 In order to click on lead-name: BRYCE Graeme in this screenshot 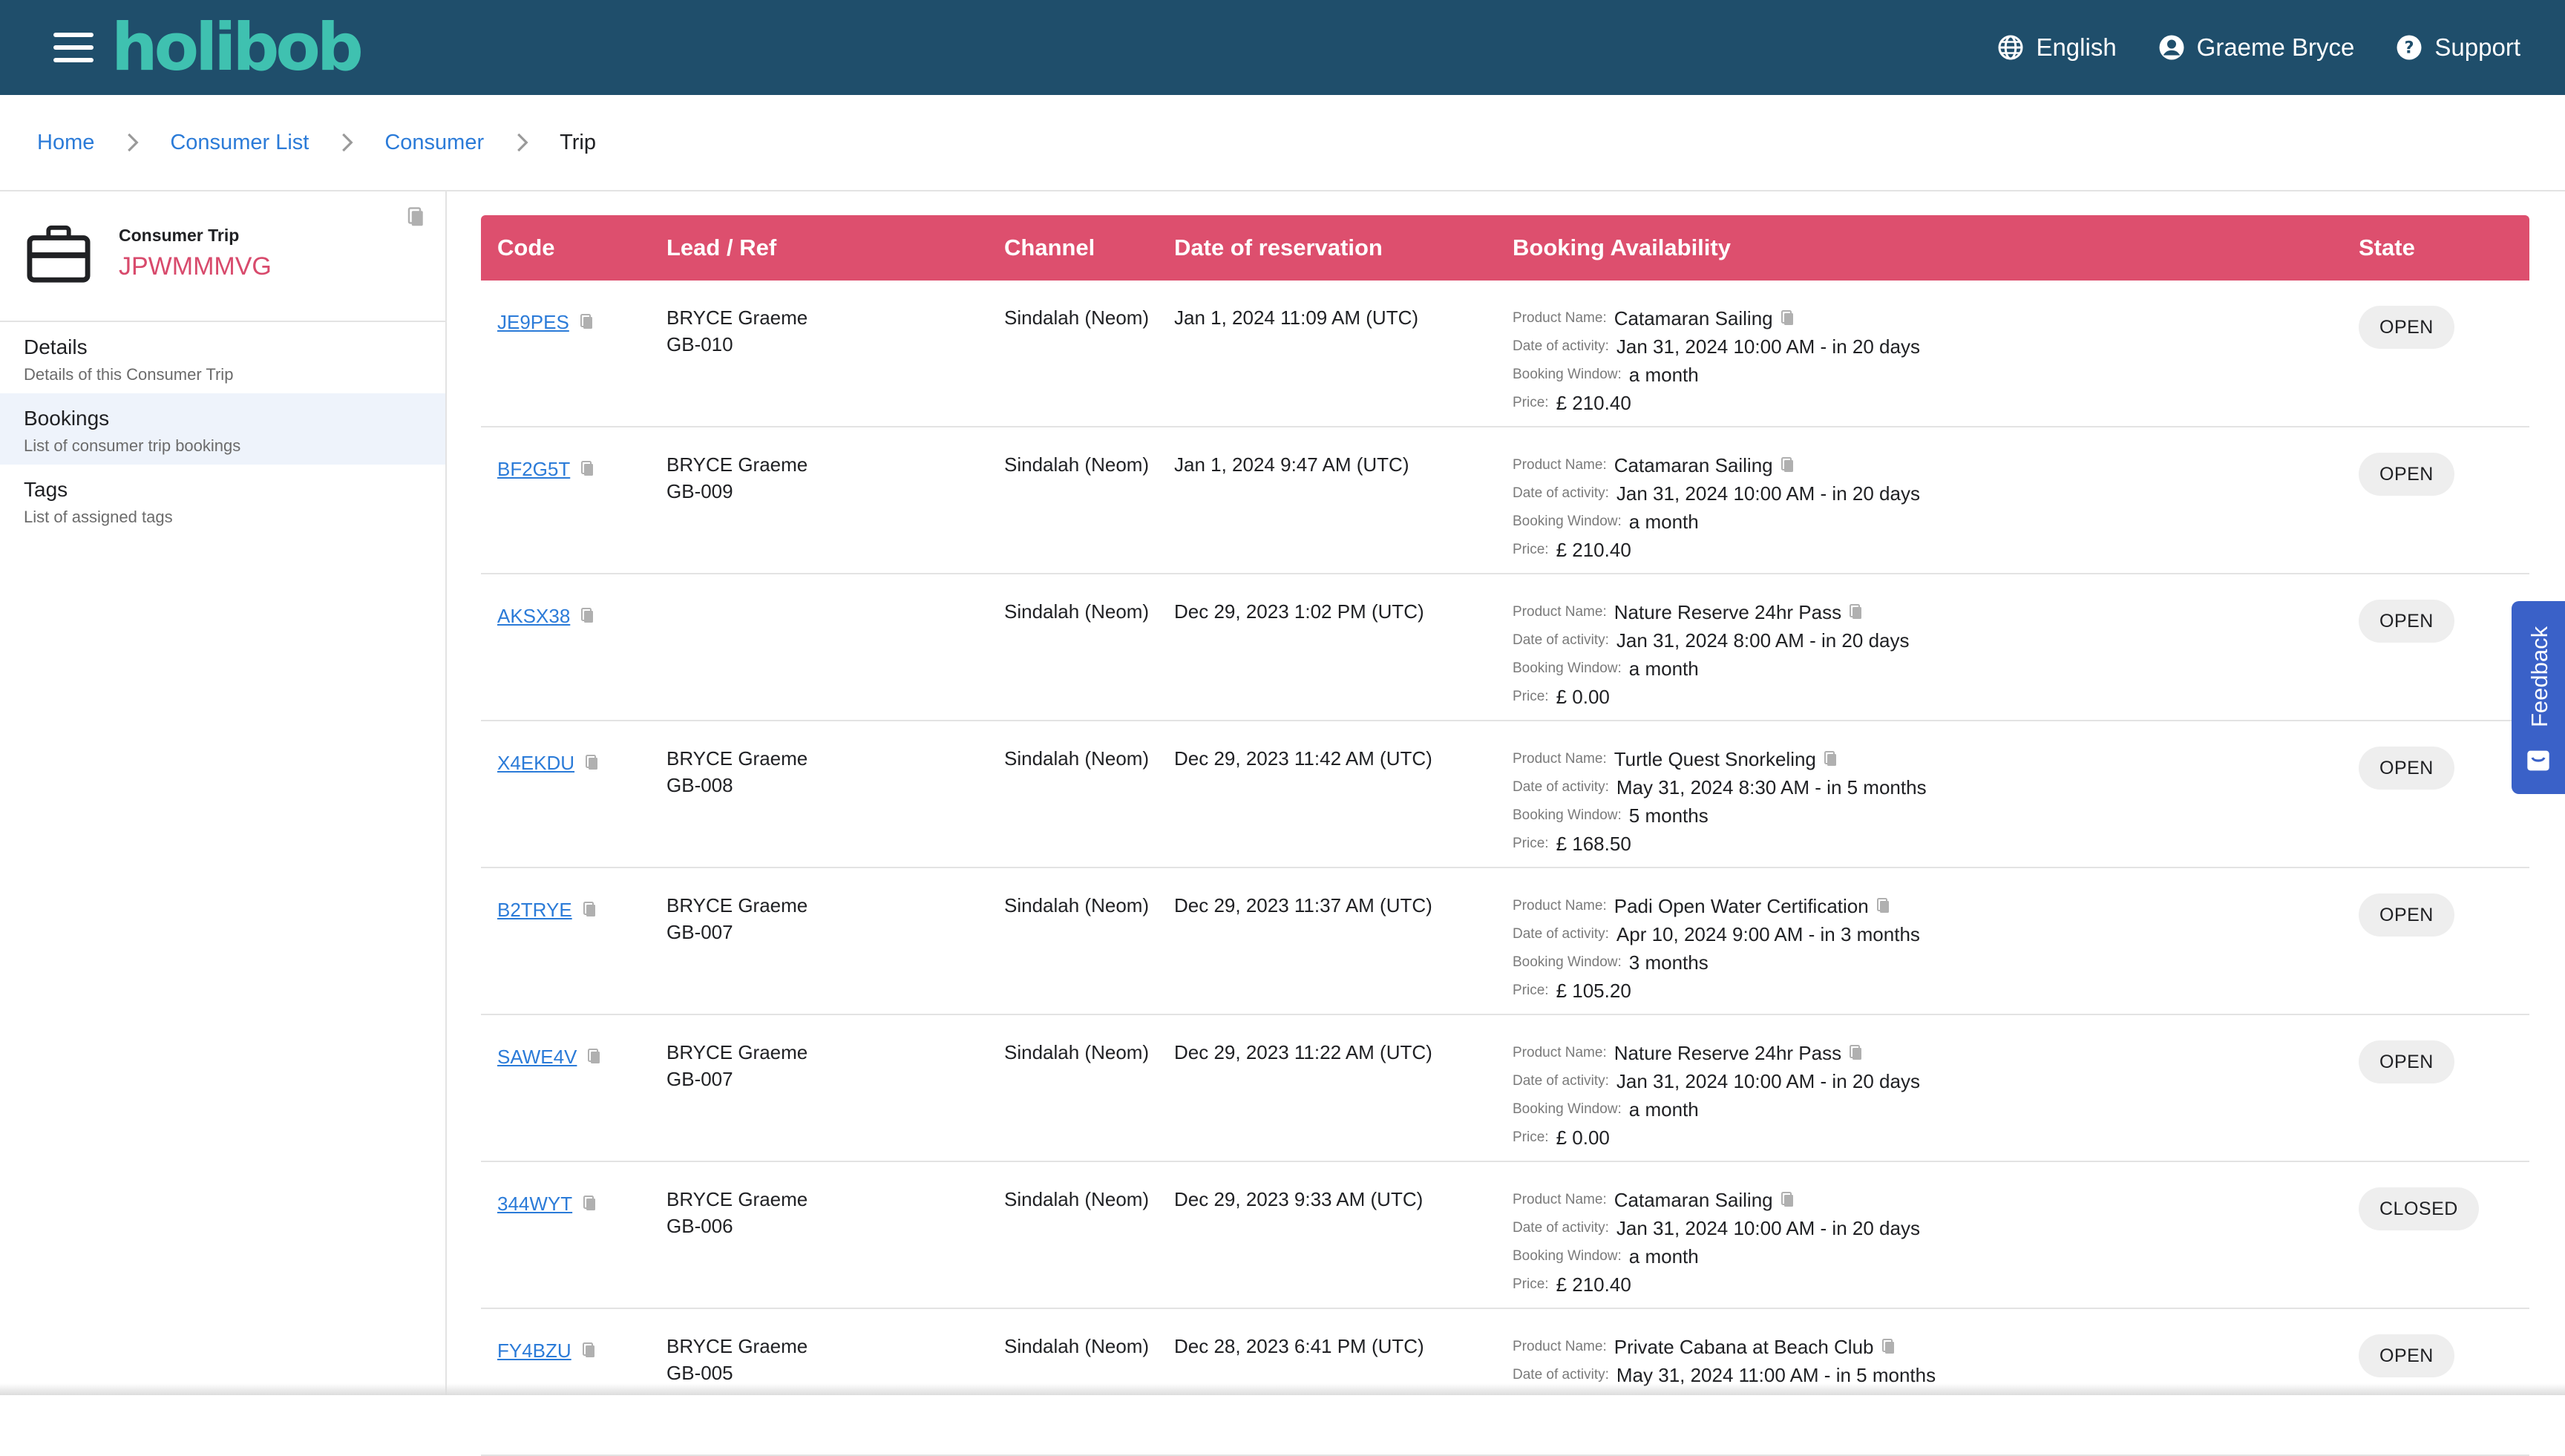, I will do `click(737, 1053)`.